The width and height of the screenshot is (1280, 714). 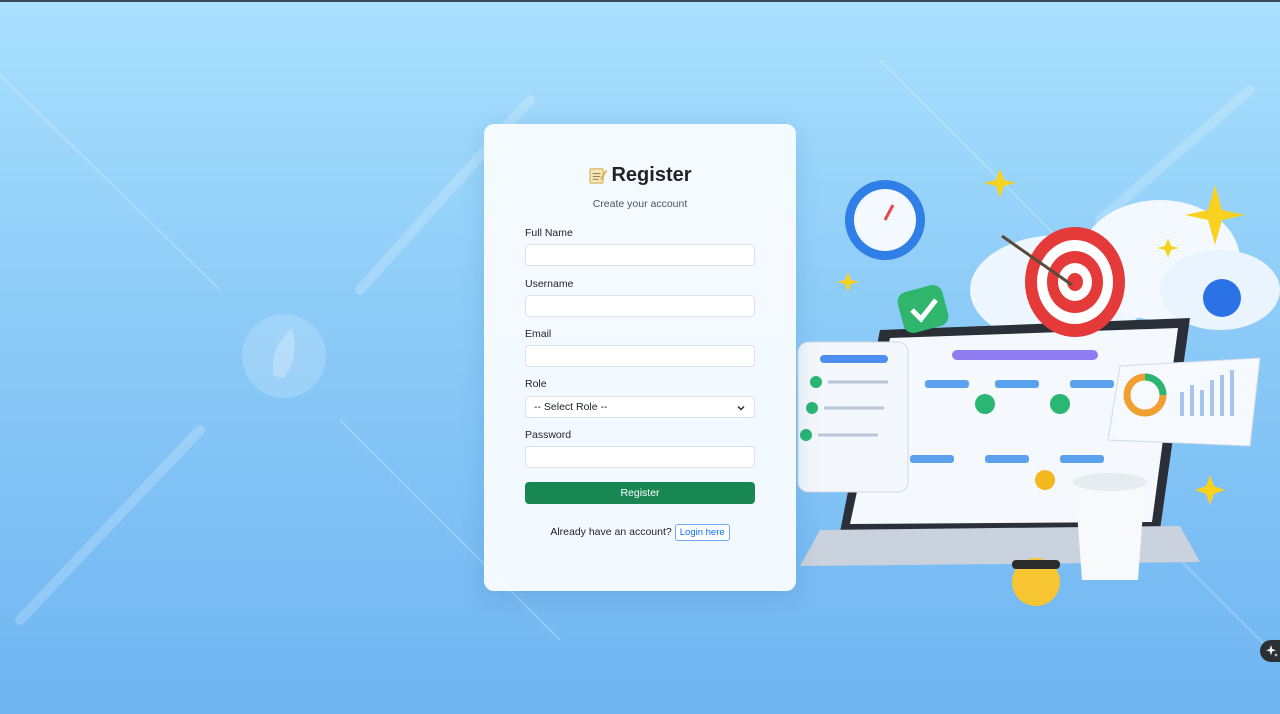 What do you see at coordinates (640, 356) in the screenshot?
I see `email-input` at bounding box center [640, 356].